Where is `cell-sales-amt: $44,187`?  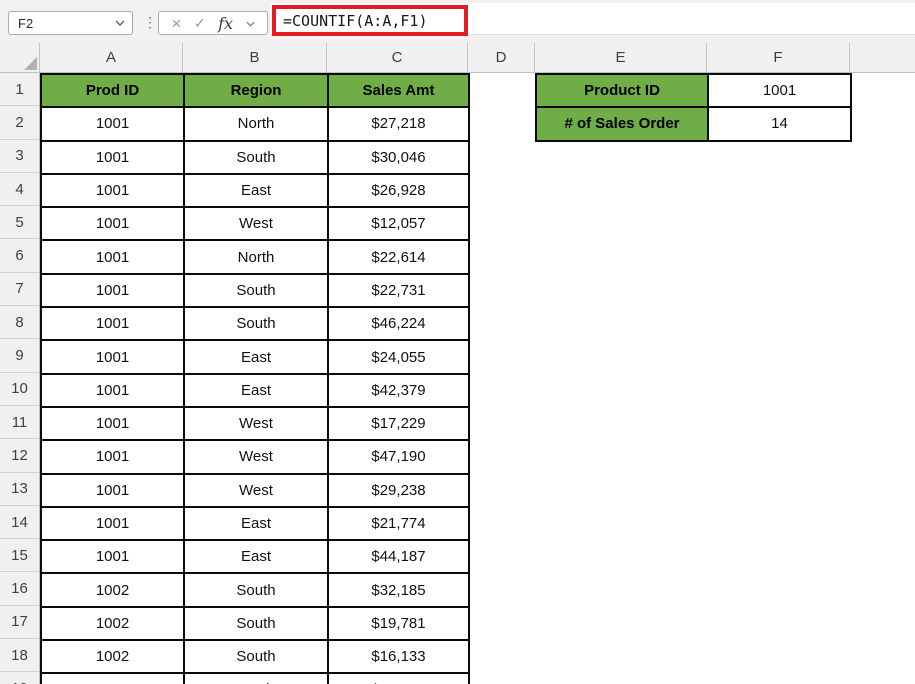
cell-sales-amt: $44,187 is located at coordinates (399, 558).